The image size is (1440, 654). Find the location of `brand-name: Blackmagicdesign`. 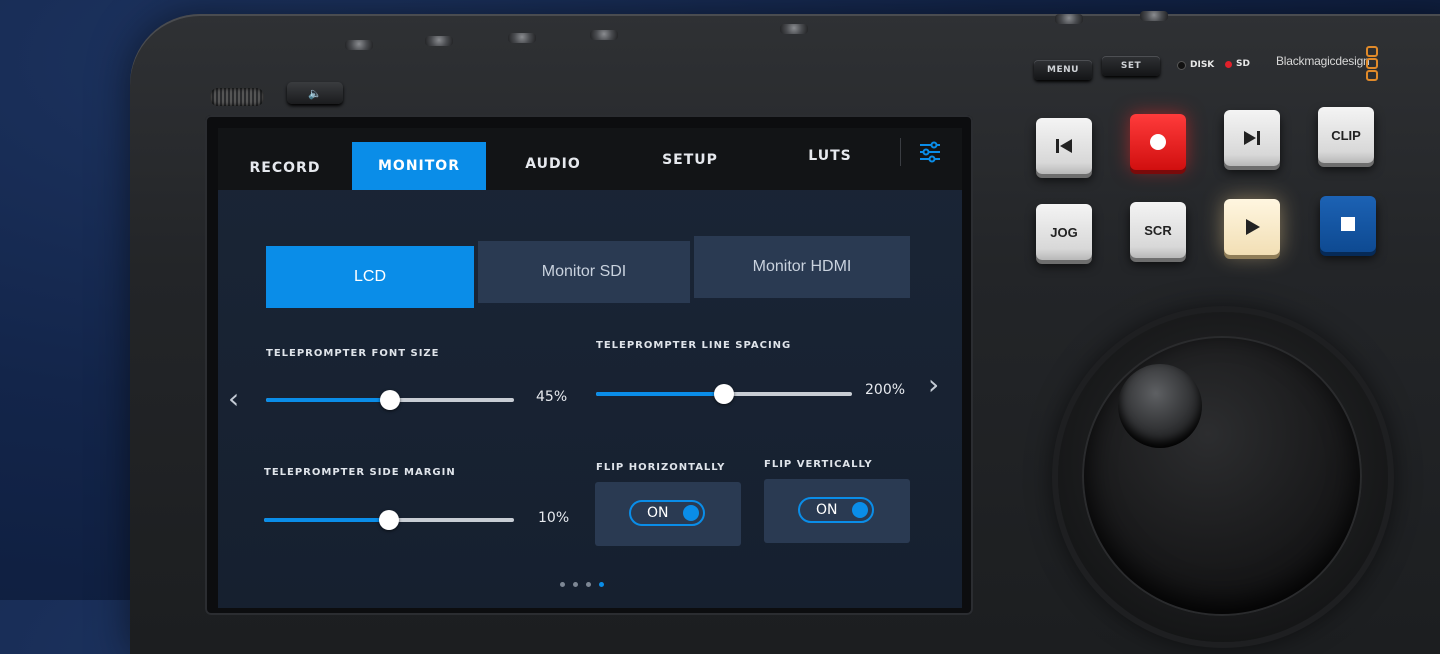

brand-name: Blackmagicdesign is located at coordinates (1323, 61).